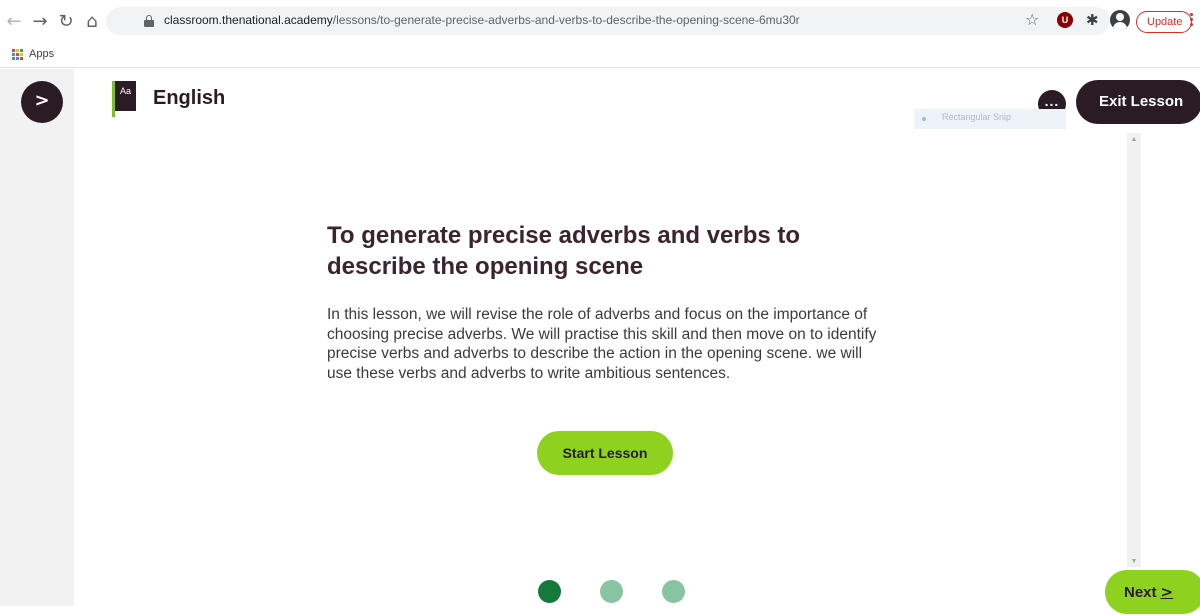 This screenshot has height=615, width=1200. What do you see at coordinates (1032, 20) in the screenshot?
I see `star-icon: ☆` at bounding box center [1032, 20].